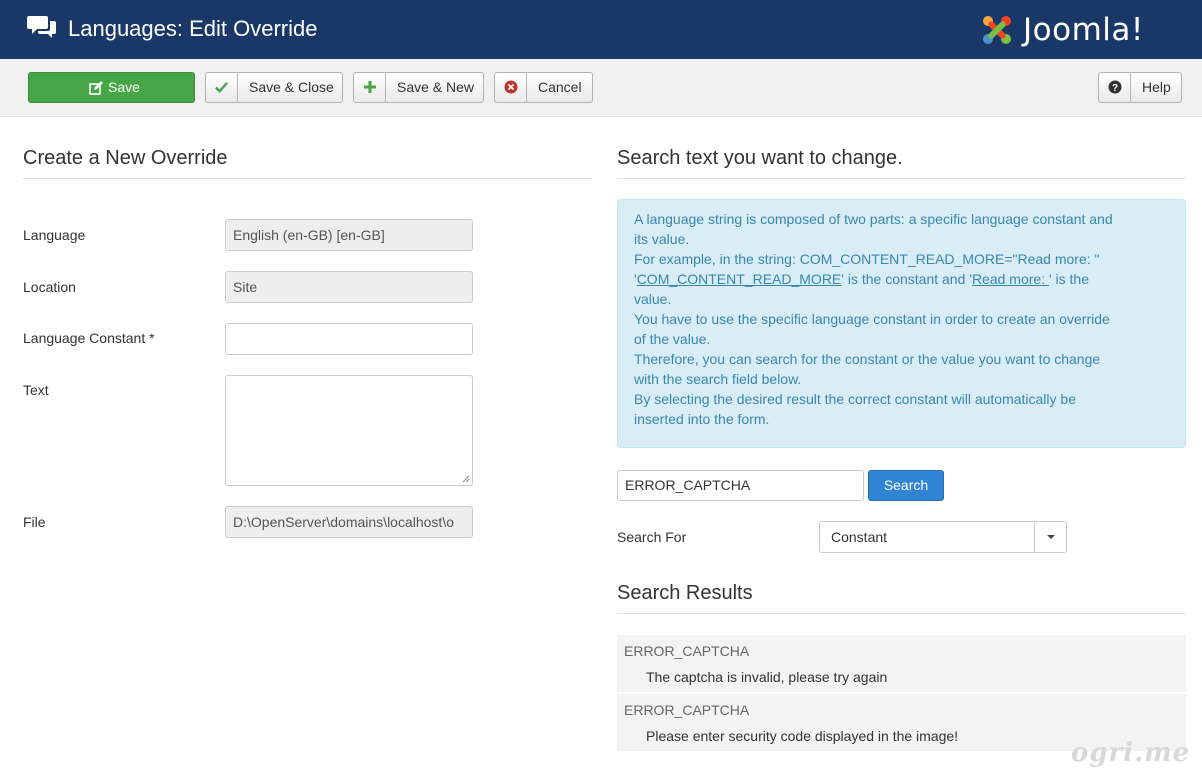 The height and width of the screenshot is (777, 1202). What do you see at coordinates (89, 338) in the screenshot?
I see `language-constant-label: Language Constant *` at bounding box center [89, 338].